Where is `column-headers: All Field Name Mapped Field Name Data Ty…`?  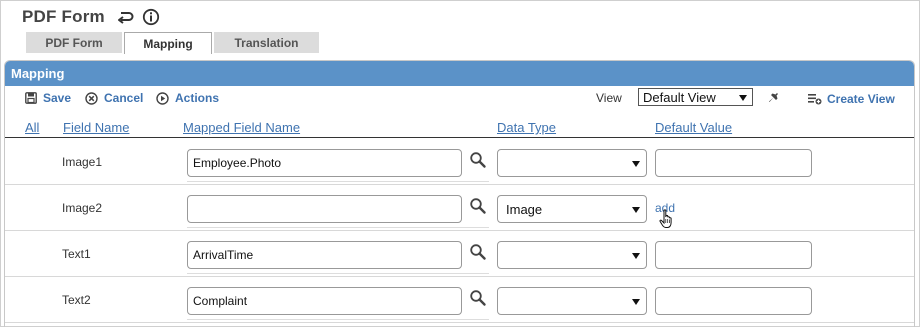
column-headers: All Field Name Mapped Field Name Data Ty… is located at coordinates (459, 128).